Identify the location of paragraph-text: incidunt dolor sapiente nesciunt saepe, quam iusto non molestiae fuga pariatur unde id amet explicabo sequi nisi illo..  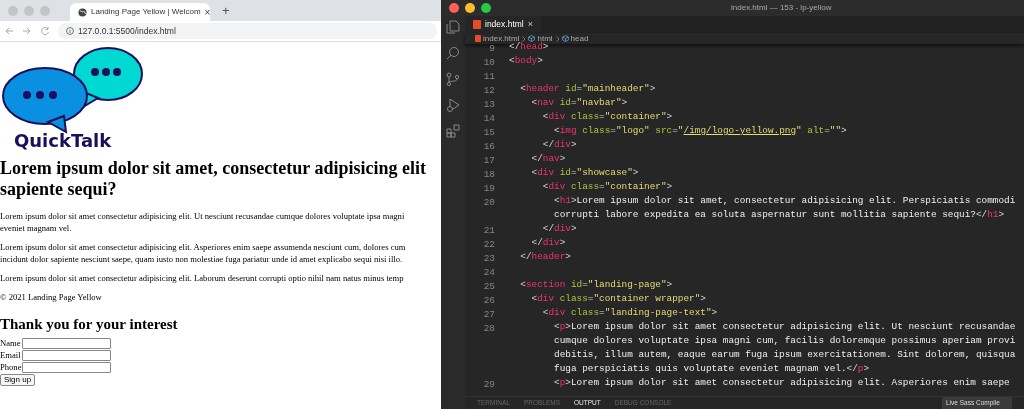
(202, 259).